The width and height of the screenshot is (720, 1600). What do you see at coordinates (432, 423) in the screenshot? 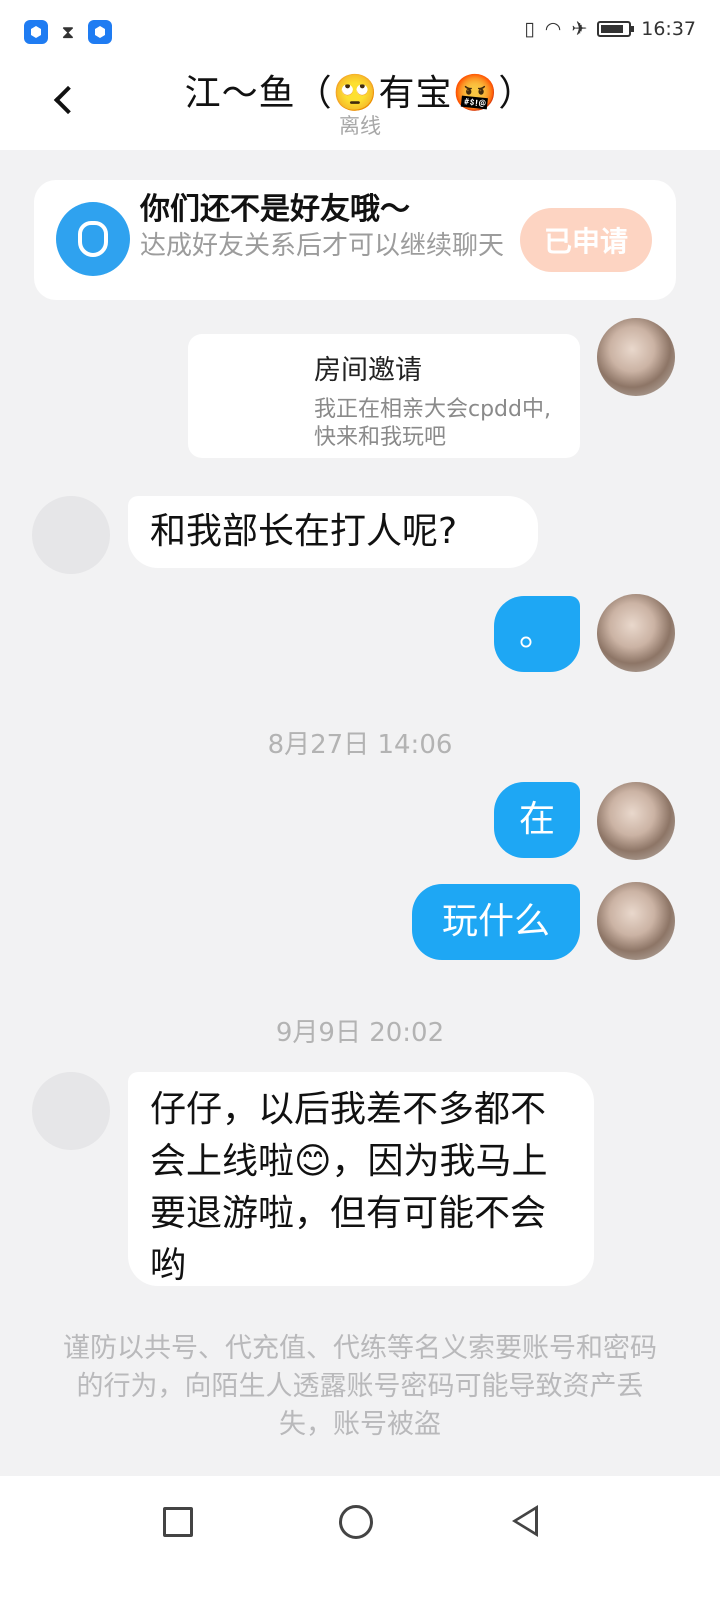
I see `invite-description: 我正在相亲大会cpdd中, 快来和我玩吧` at bounding box center [432, 423].